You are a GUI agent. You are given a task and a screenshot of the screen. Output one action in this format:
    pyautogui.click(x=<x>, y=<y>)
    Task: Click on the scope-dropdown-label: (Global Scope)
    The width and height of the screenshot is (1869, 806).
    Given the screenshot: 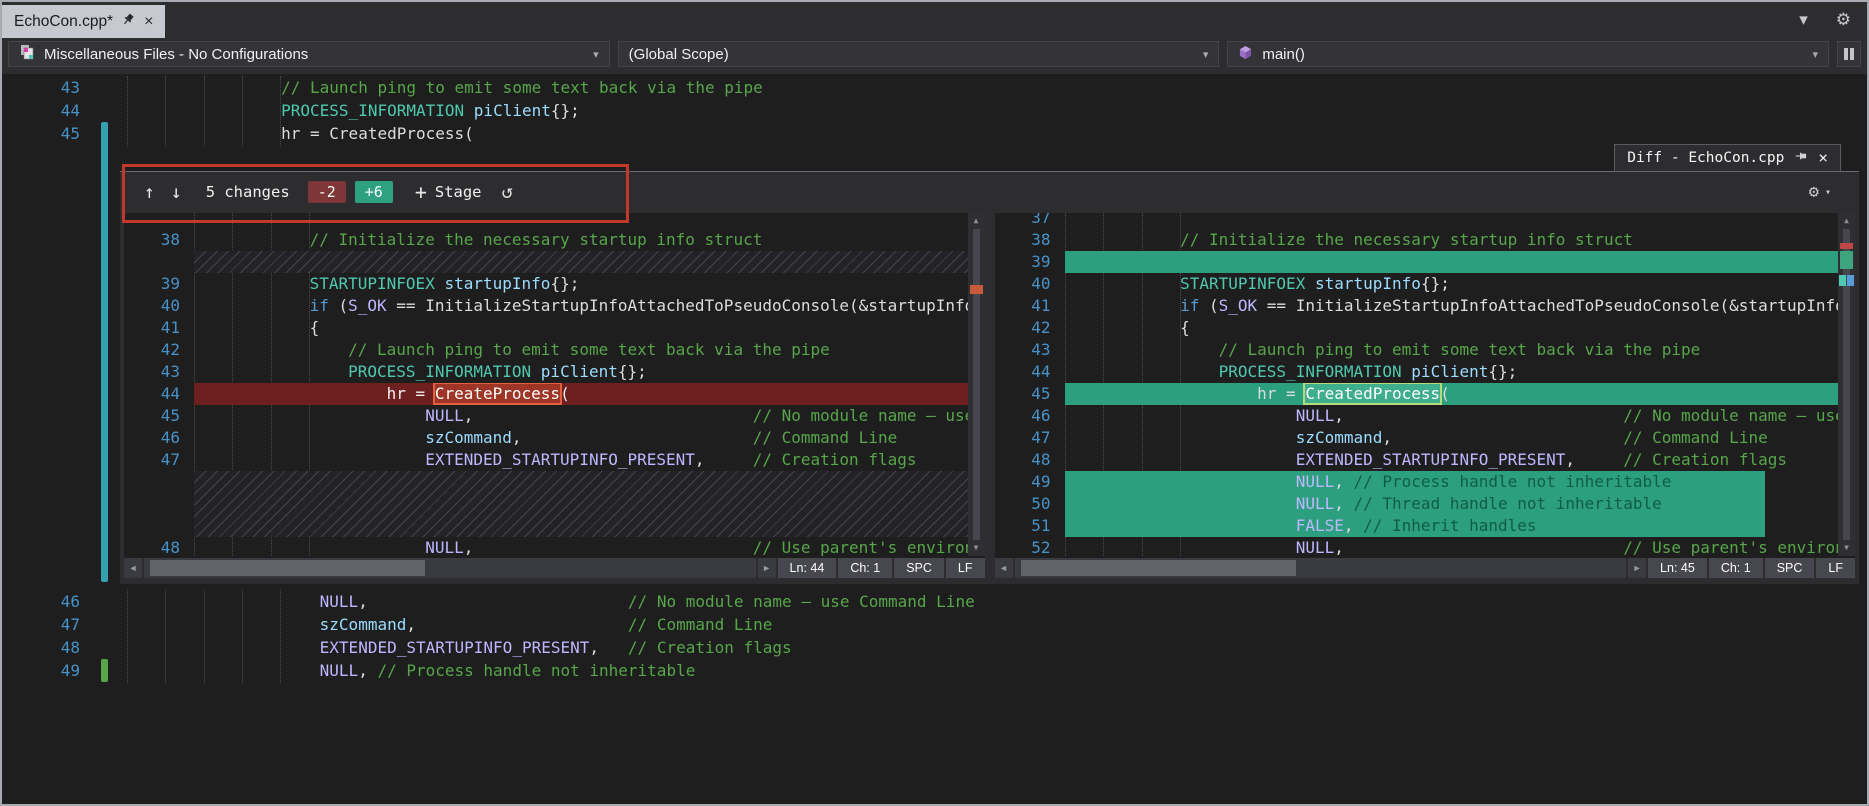 What is the action you would take?
    pyautogui.click(x=678, y=54)
    